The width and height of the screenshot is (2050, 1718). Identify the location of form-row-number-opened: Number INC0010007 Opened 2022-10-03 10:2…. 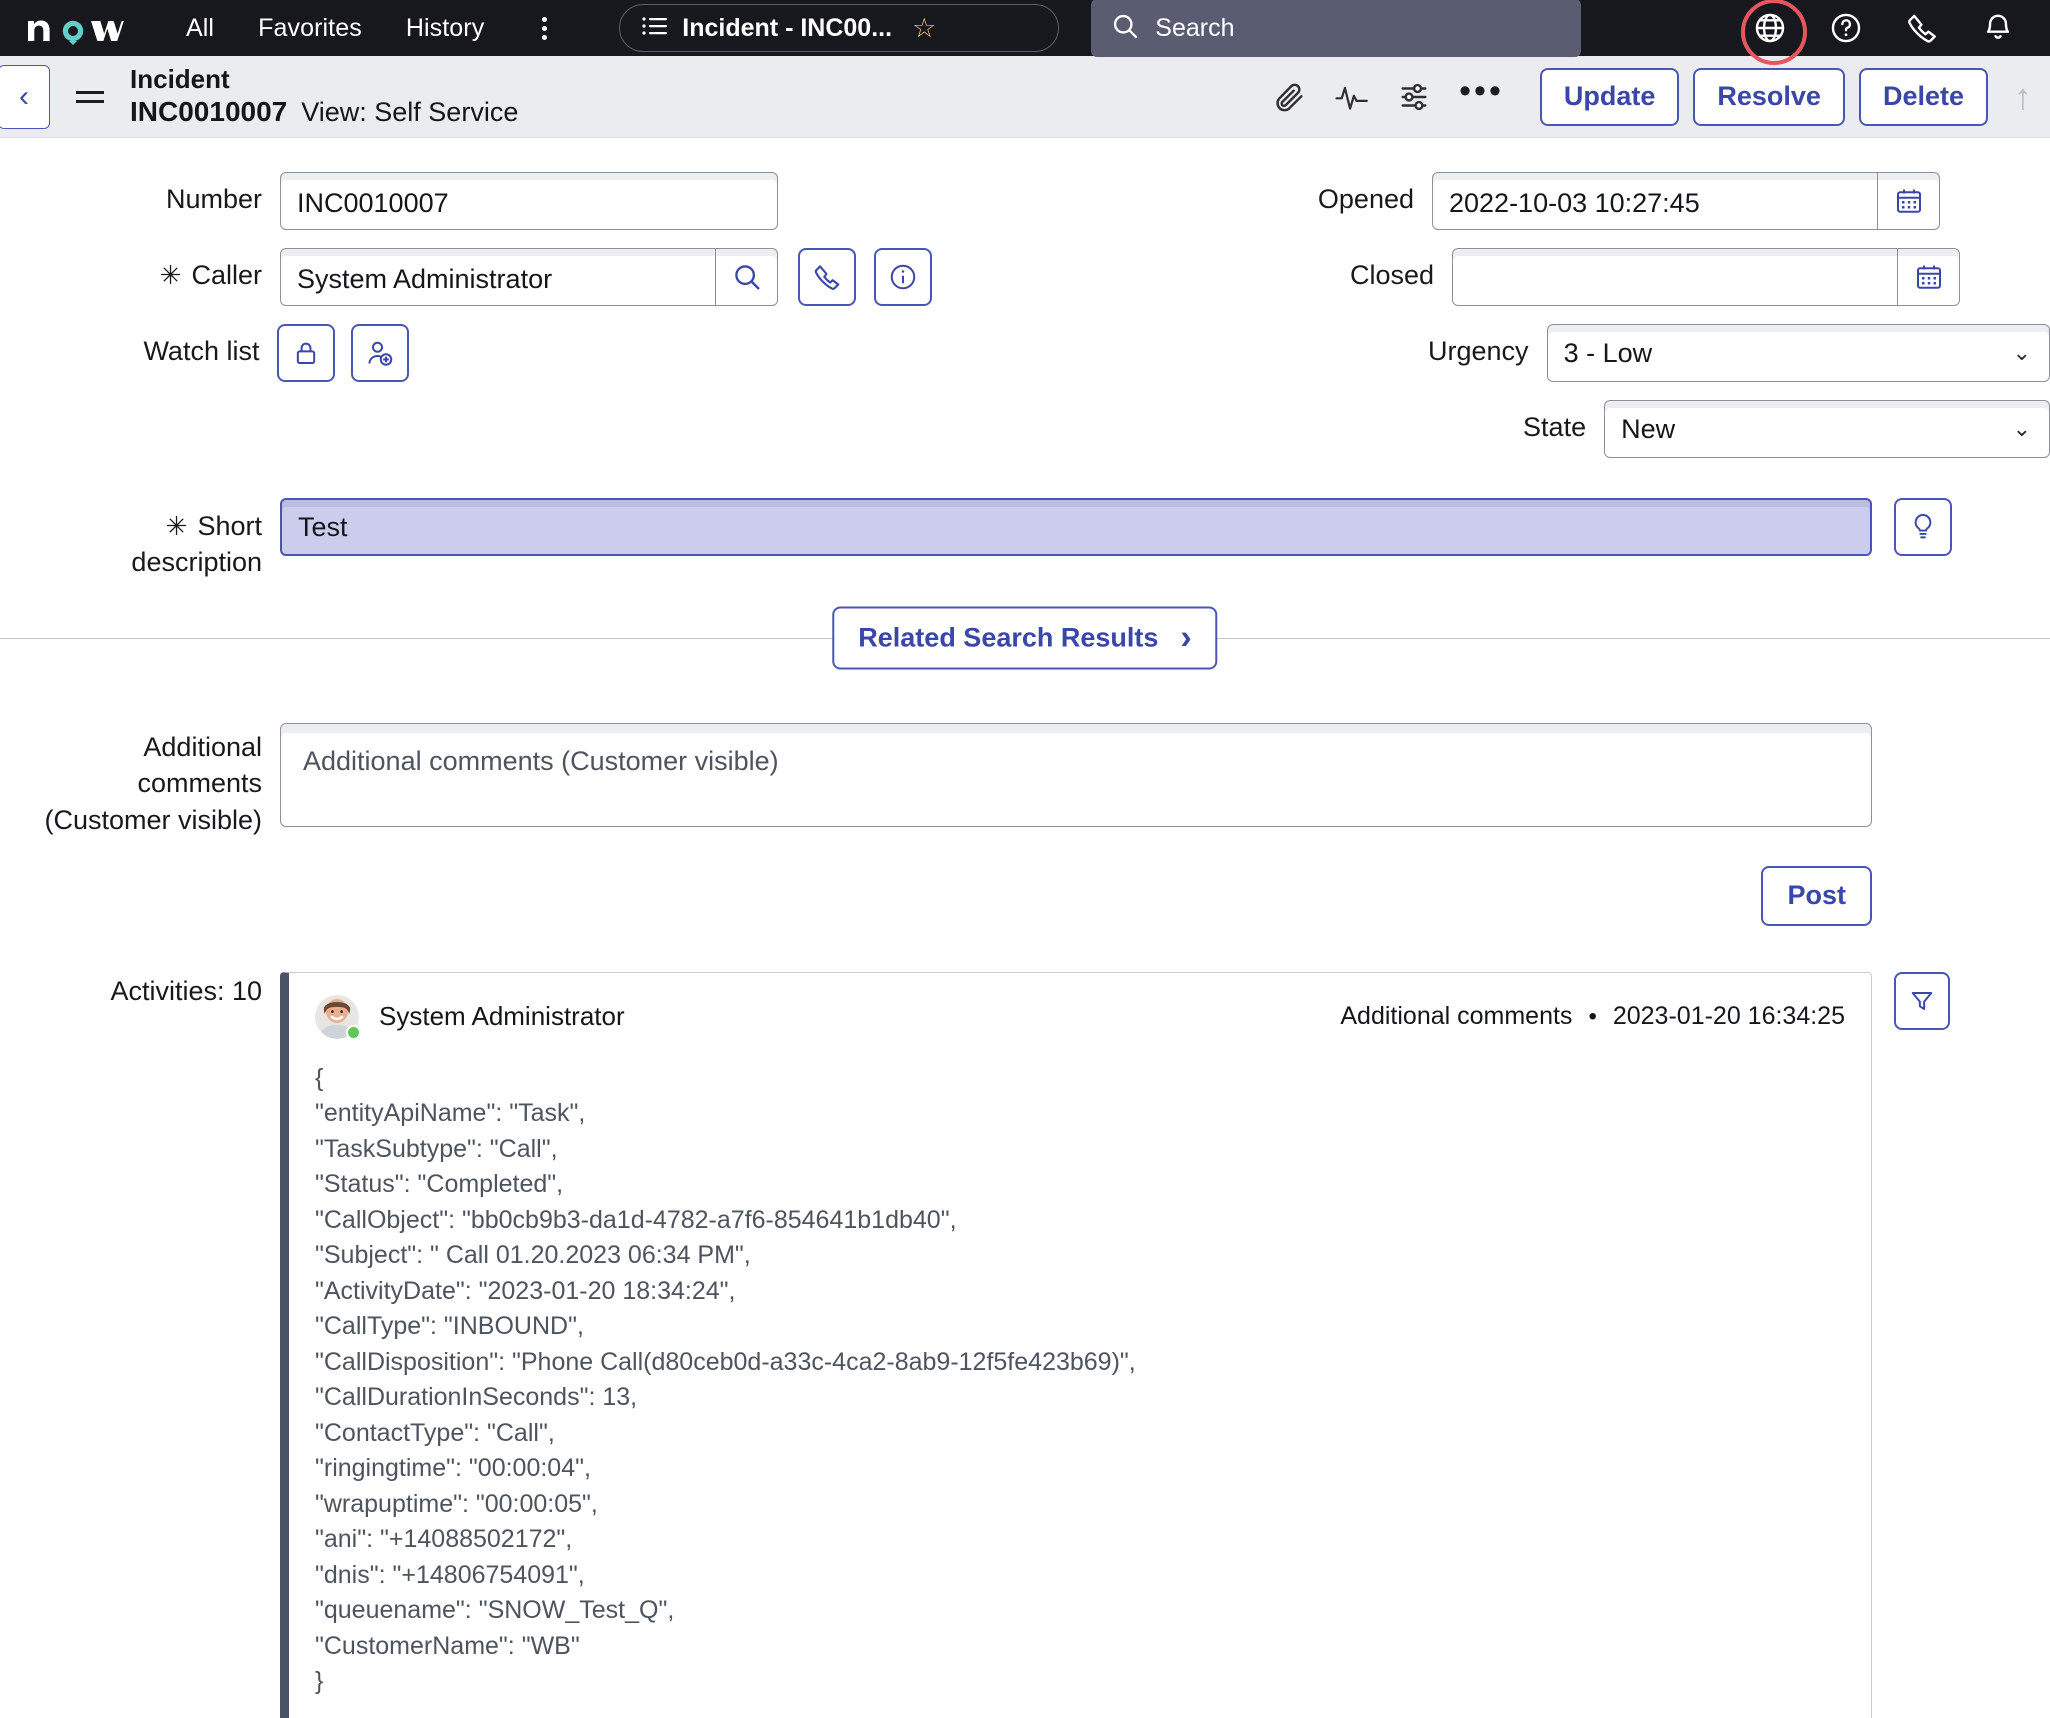
(1025, 201).